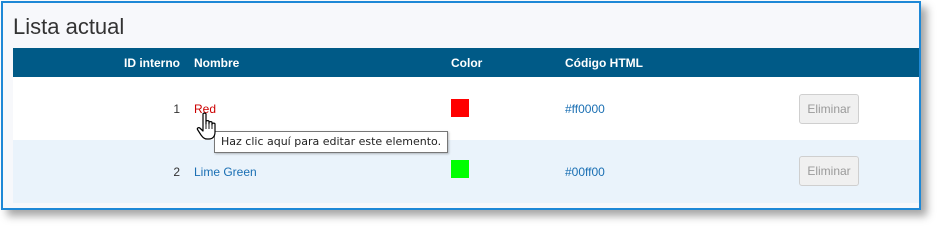  Describe the element at coordinates (152, 63) in the screenshot. I see `column-header-id: ID interno` at that location.